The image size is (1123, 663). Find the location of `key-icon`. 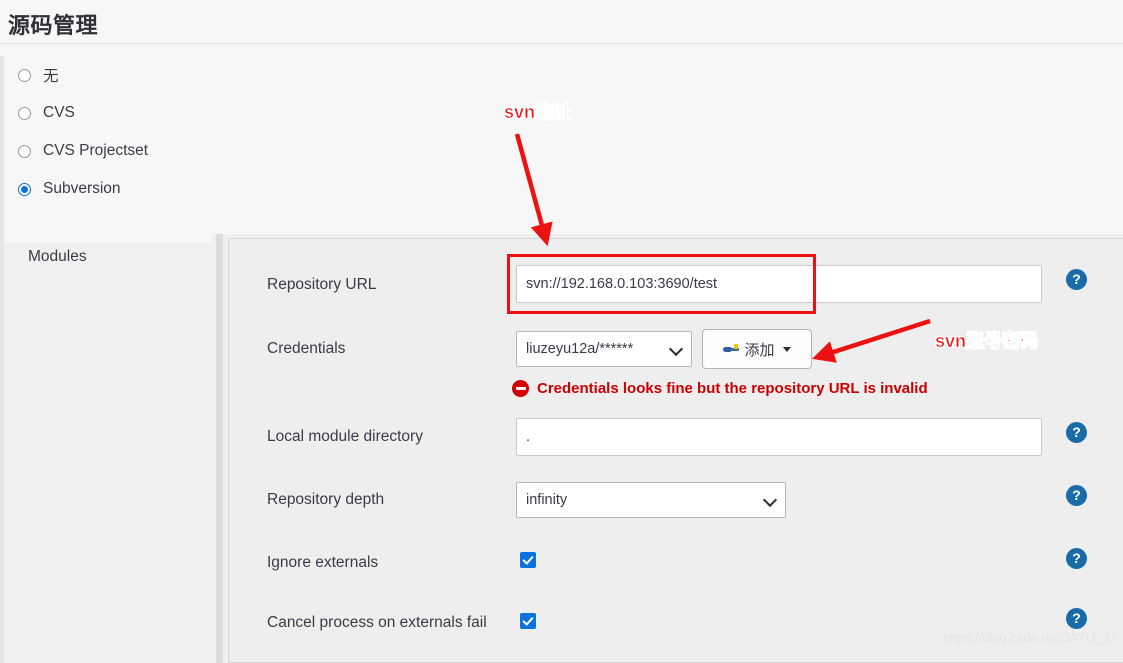

key-icon is located at coordinates (731, 349).